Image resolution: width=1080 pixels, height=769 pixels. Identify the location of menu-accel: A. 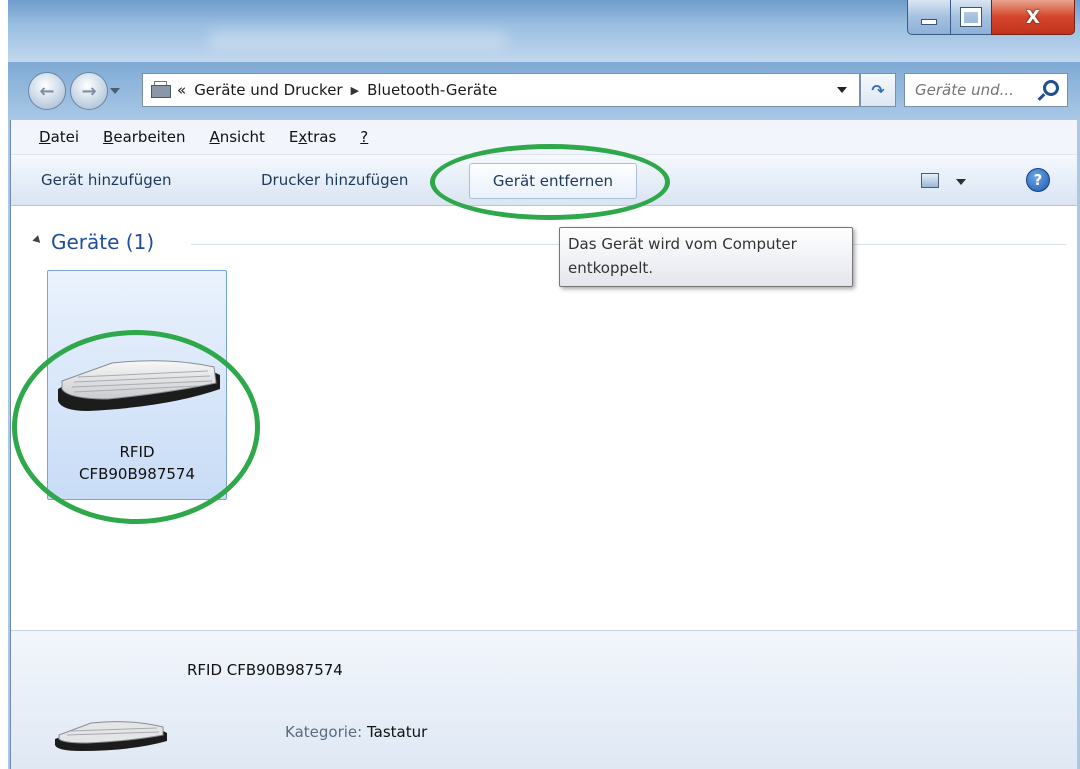
(214, 137).